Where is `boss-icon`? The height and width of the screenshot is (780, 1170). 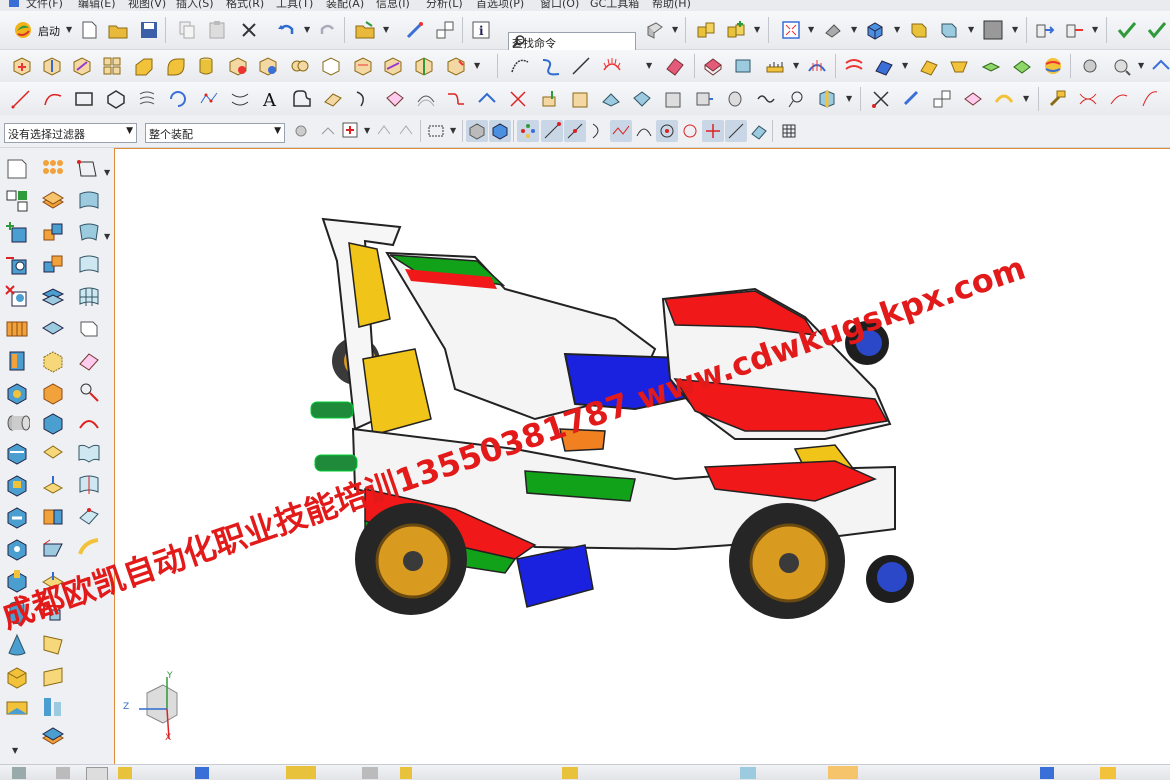
boss-icon is located at coordinates (17, 361).